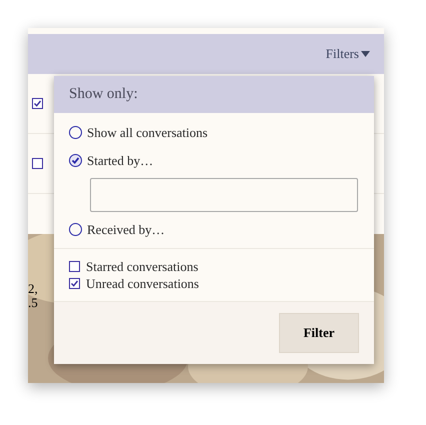 The height and width of the screenshot is (425, 426). What do you see at coordinates (224, 195) in the screenshot?
I see `input-field` at bounding box center [224, 195].